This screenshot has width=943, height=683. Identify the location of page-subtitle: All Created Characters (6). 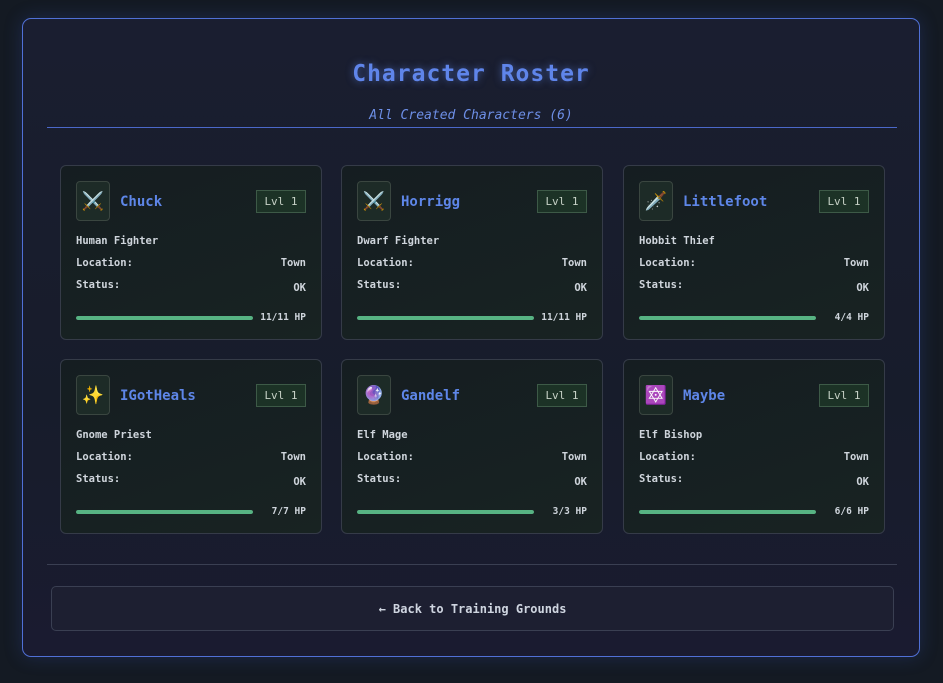
(471, 115).